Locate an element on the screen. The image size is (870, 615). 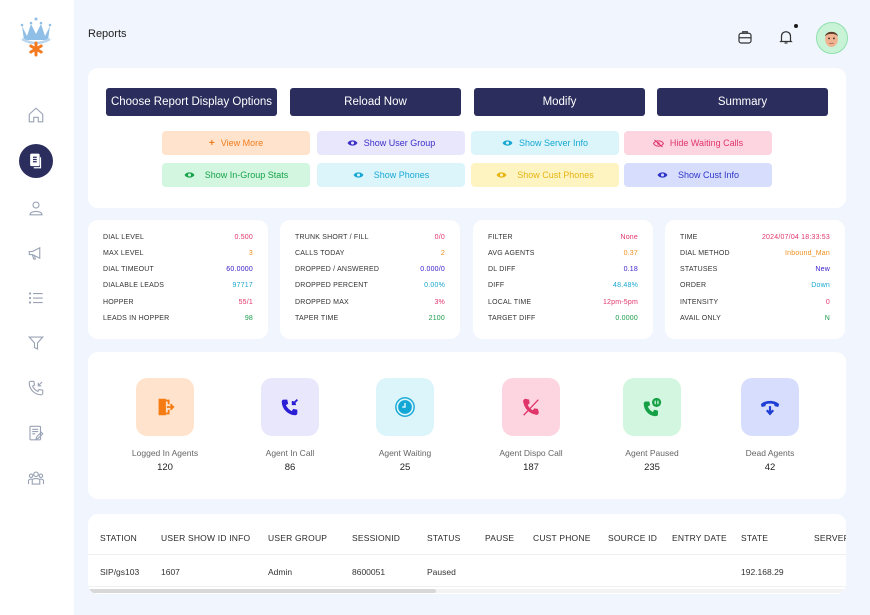
column-header: USER SHOW ID INFO is located at coordinates (205, 538).